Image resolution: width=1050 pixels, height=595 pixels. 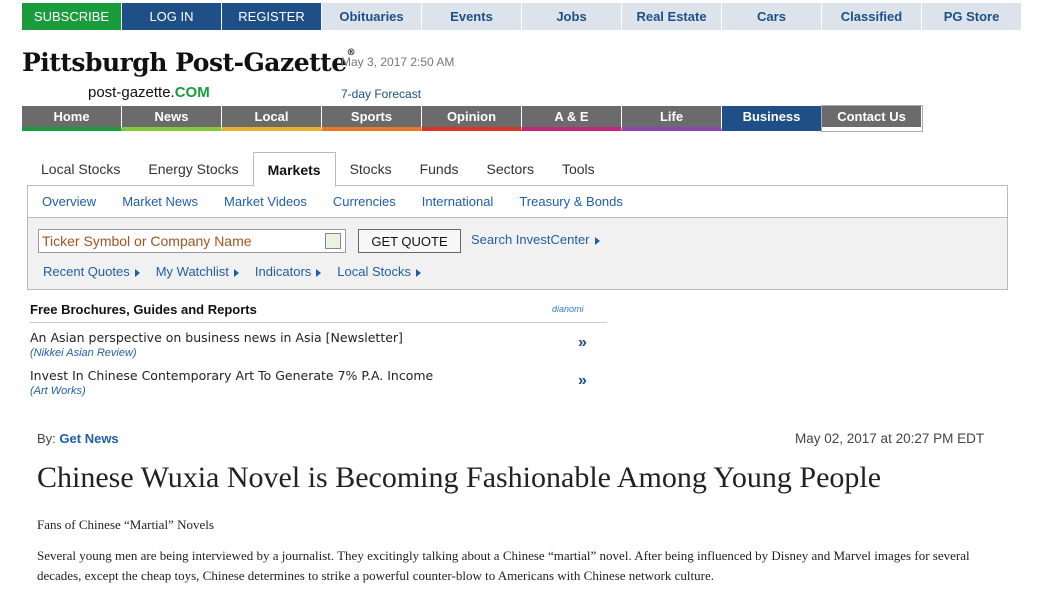 What do you see at coordinates (472, 16) in the screenshot?
I see `topbar-link-events: Events` at bounding box center [472, 16].